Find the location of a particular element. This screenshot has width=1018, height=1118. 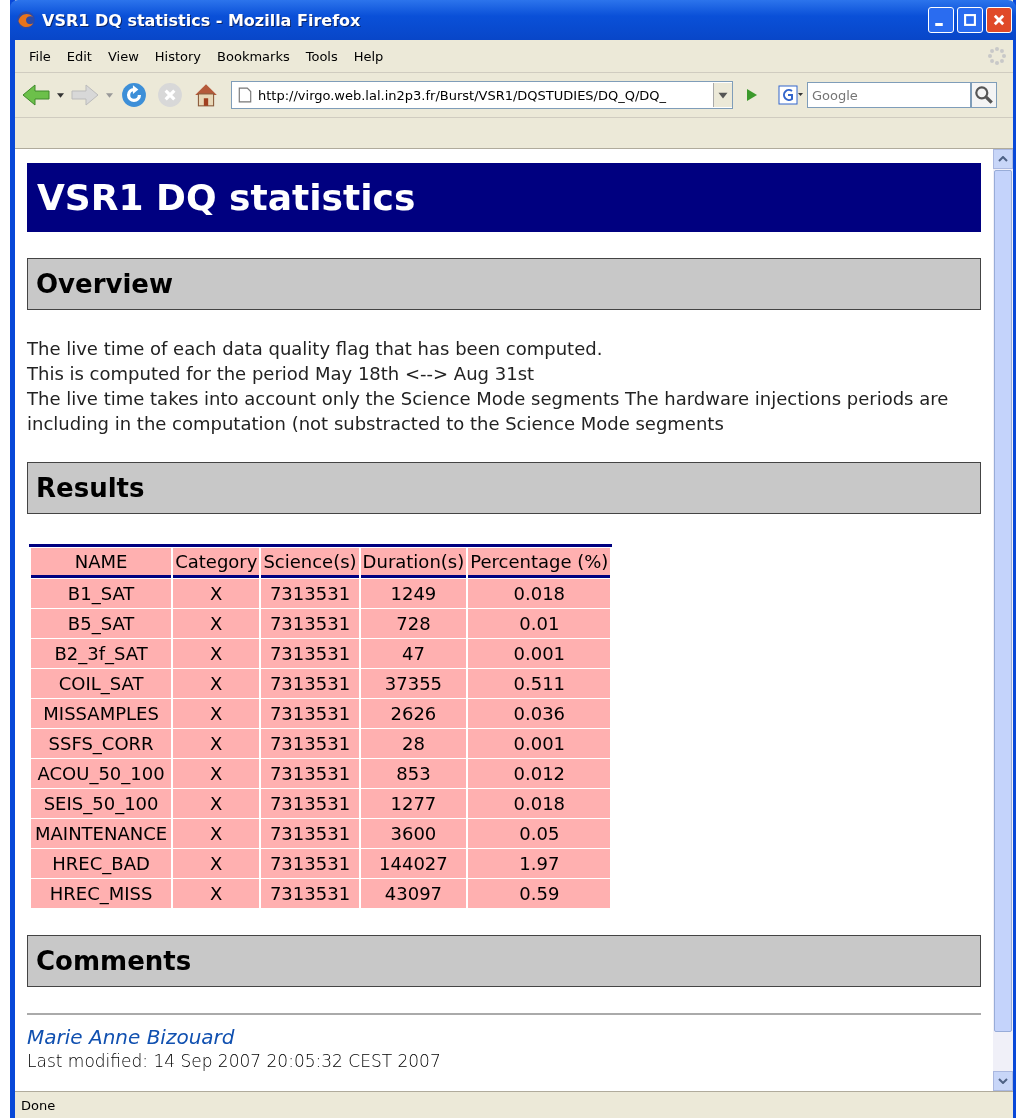

menu-item: History is located at coordinates (178, 56).